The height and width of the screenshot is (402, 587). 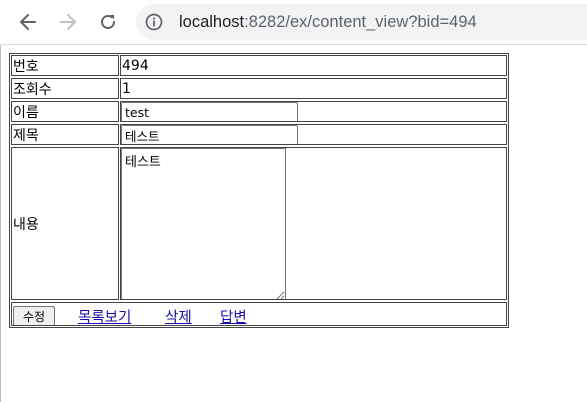 I want to click on modify-button: 수정, so click(x=34, y=315).